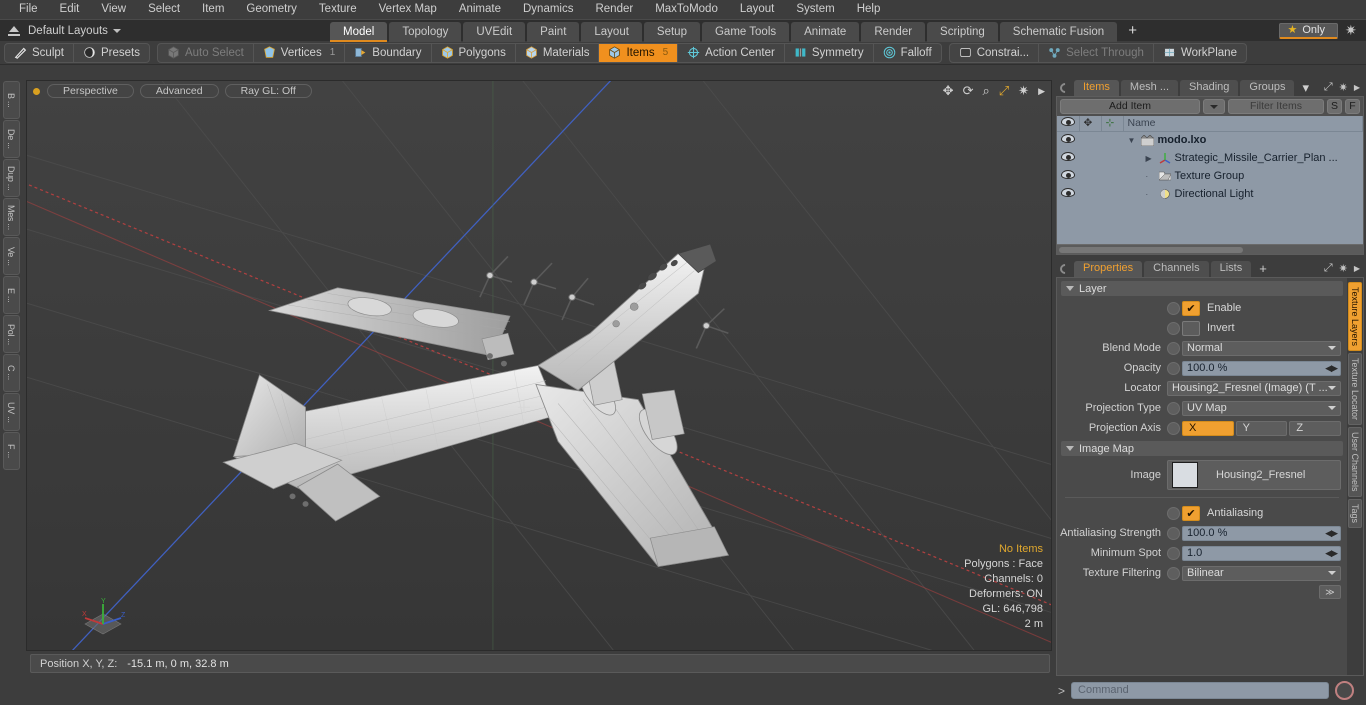  What do you see at coordinates (268, 91) in the screenshot?
I see `viewport-raygl-toggle: Ray GL: Off` at bounding box center [268, 91].